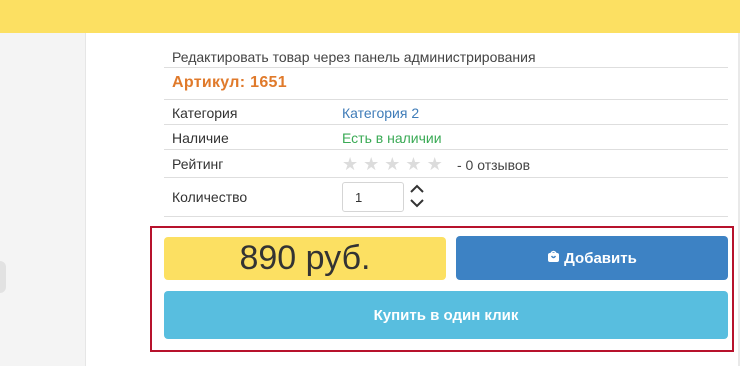 This screenshot has height=366, width=740. Describe the element at coordinates (200, 138) in the screenshot. I see `availability-label: Наличие` at that location.